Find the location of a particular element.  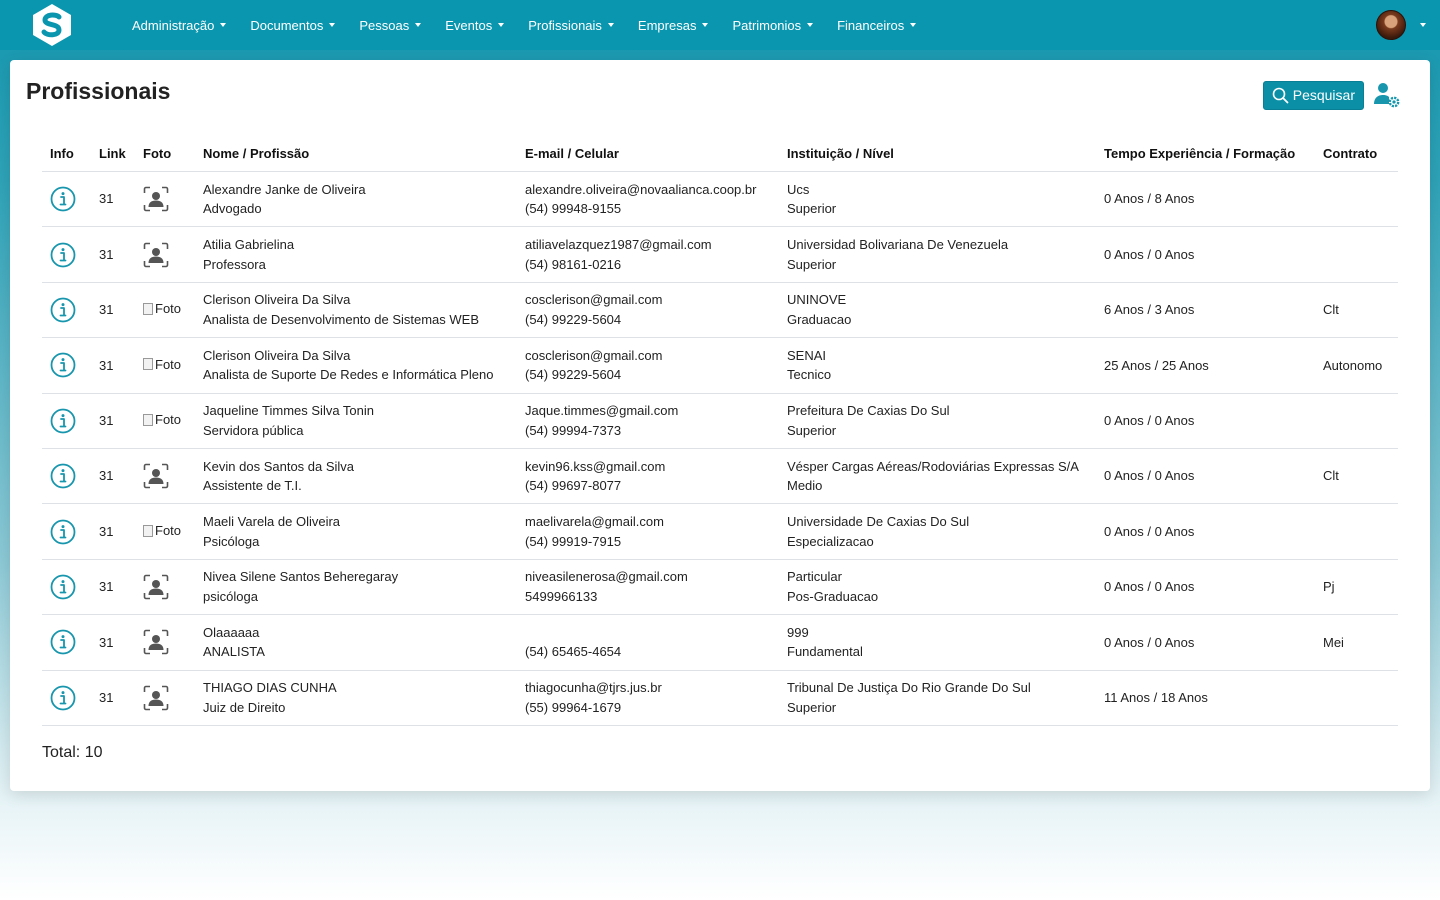

nav-item-6: Patrimonios is located at coordinates (772, 25).